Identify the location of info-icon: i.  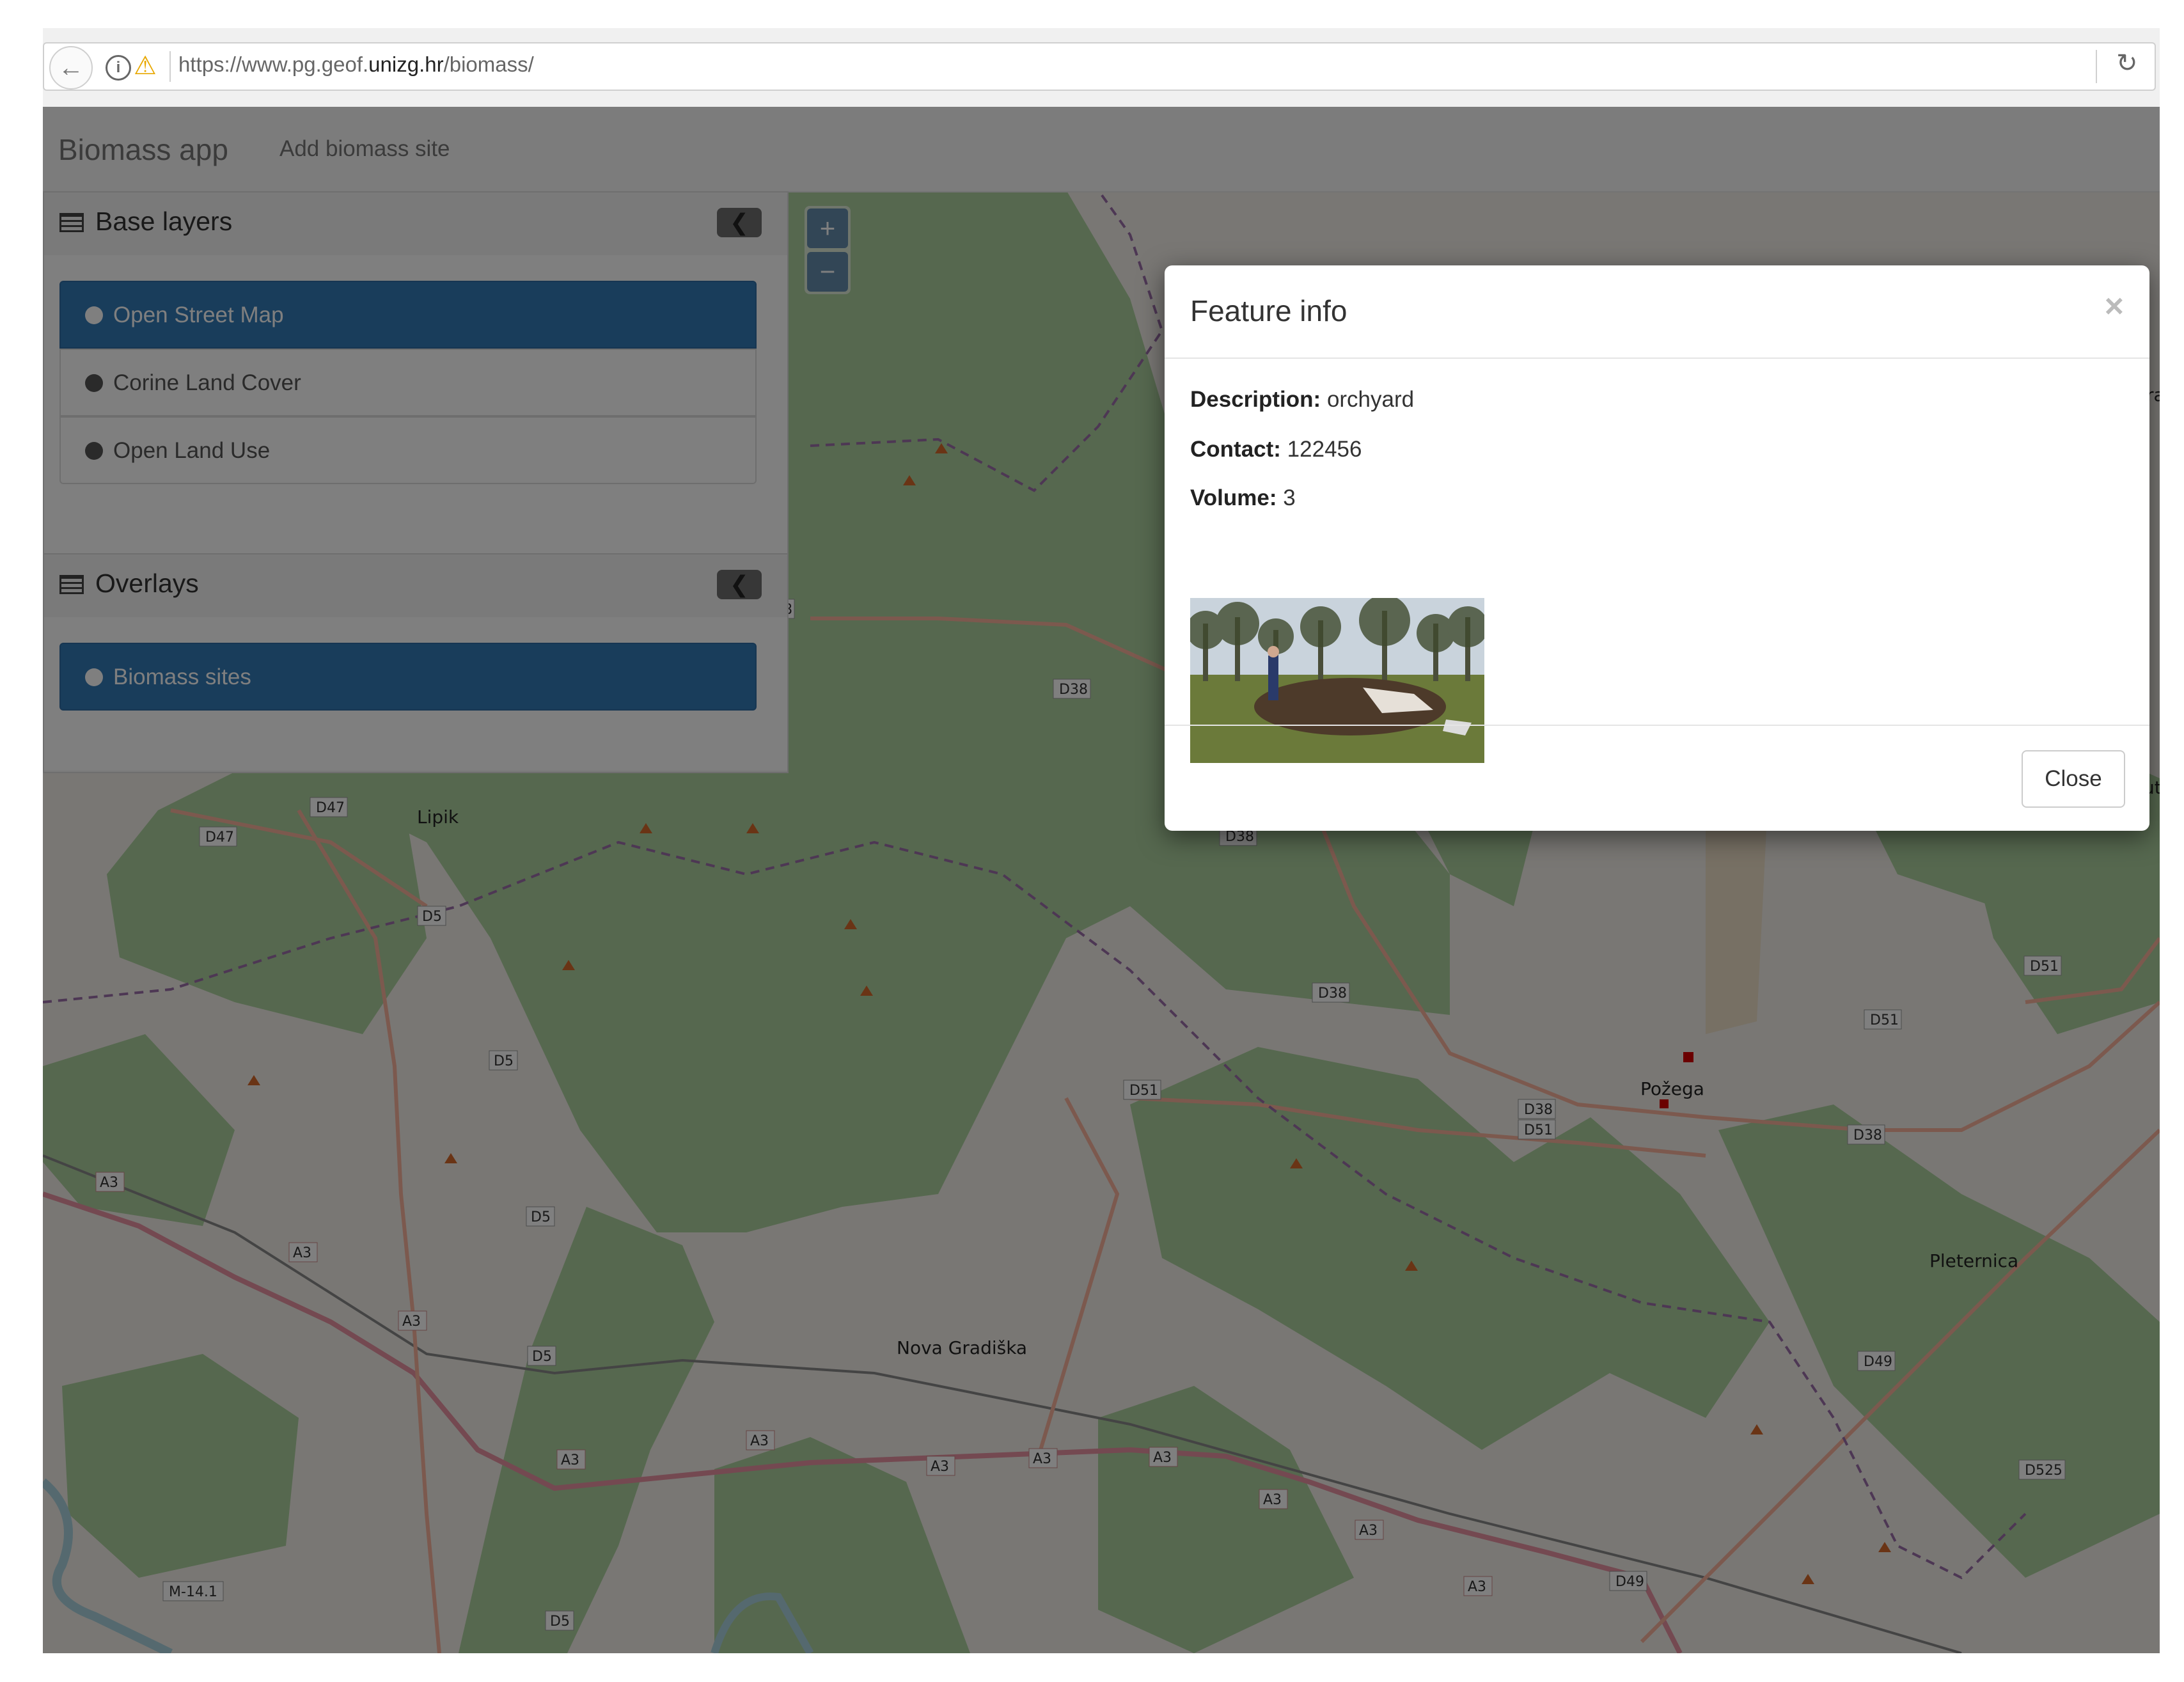
(118, 68).